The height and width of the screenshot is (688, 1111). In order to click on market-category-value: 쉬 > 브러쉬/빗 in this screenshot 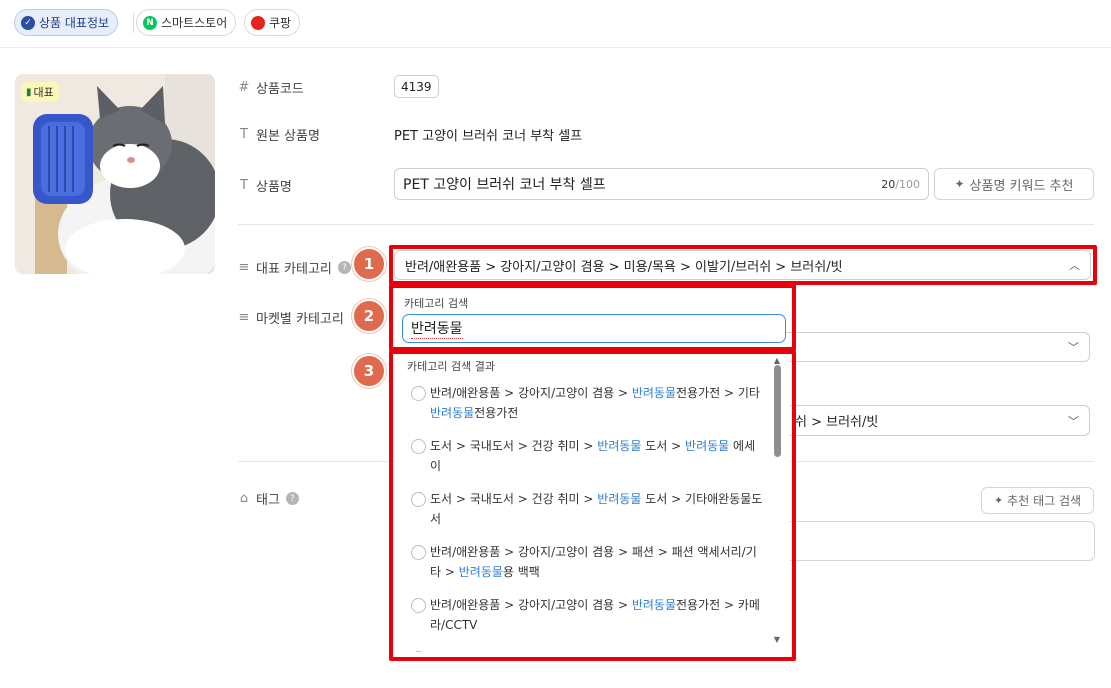, I will do `click(837, 422)`.